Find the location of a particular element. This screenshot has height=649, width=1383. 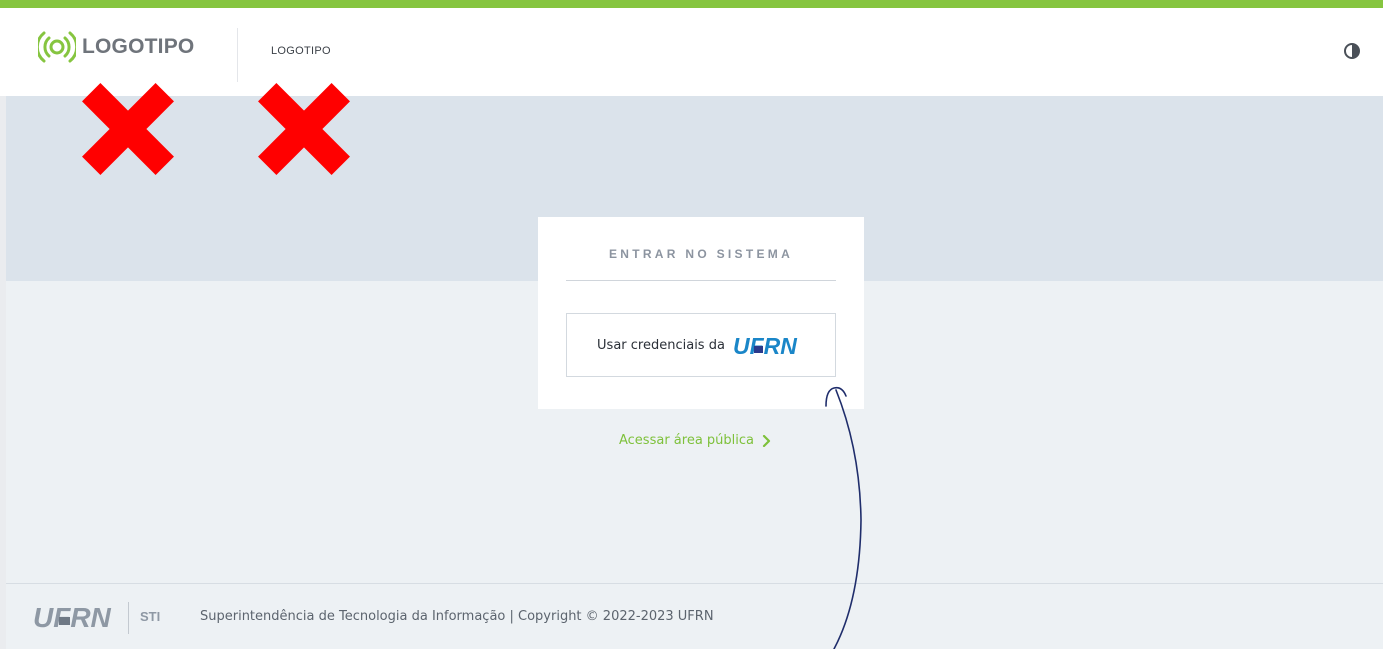

chevron-right-icon is located at coordinates (766, 440).